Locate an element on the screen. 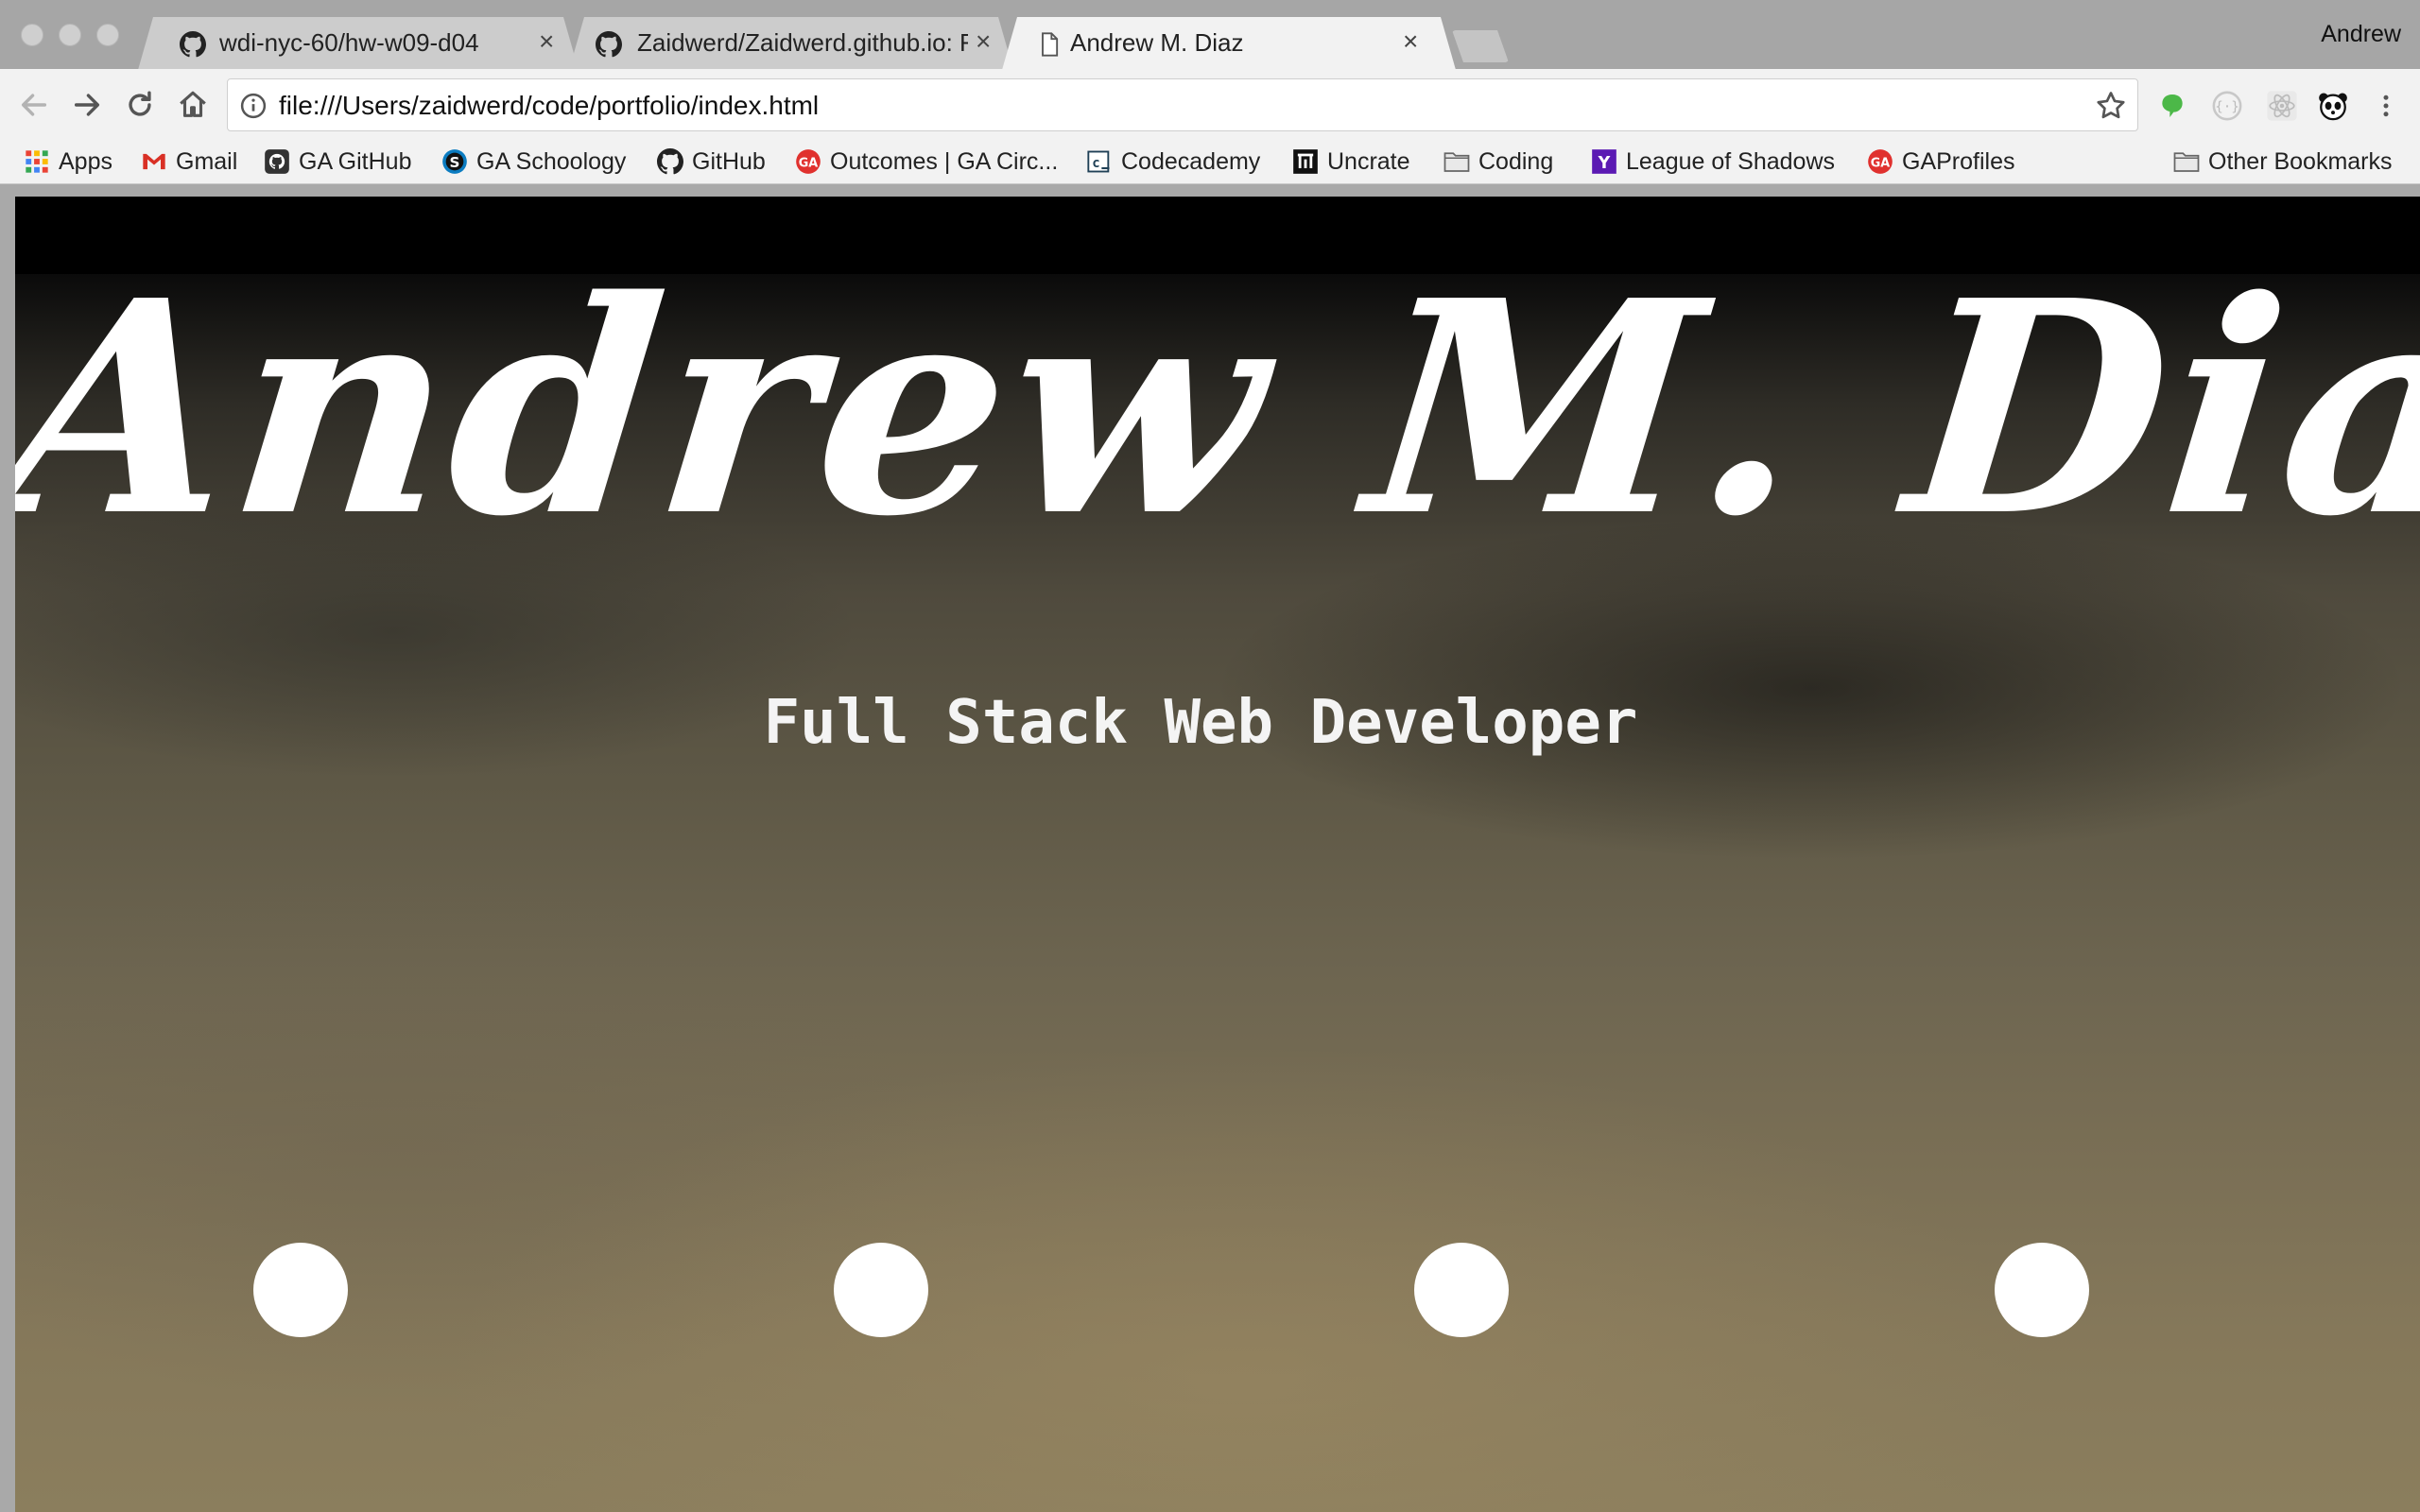 The width and height of the screenshot is (2420, 1512). bookmark-league-of-shadows: Y League of Shadows is located at coordinates (1712, 161).